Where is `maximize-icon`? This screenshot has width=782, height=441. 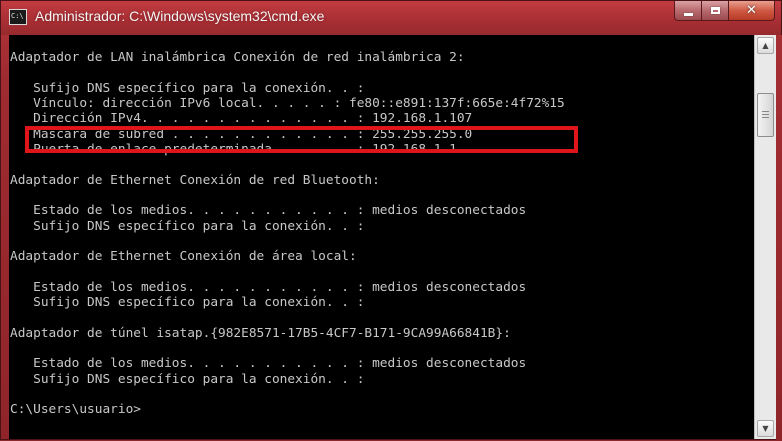 maximize-icon is located at coordinates (715, 10).